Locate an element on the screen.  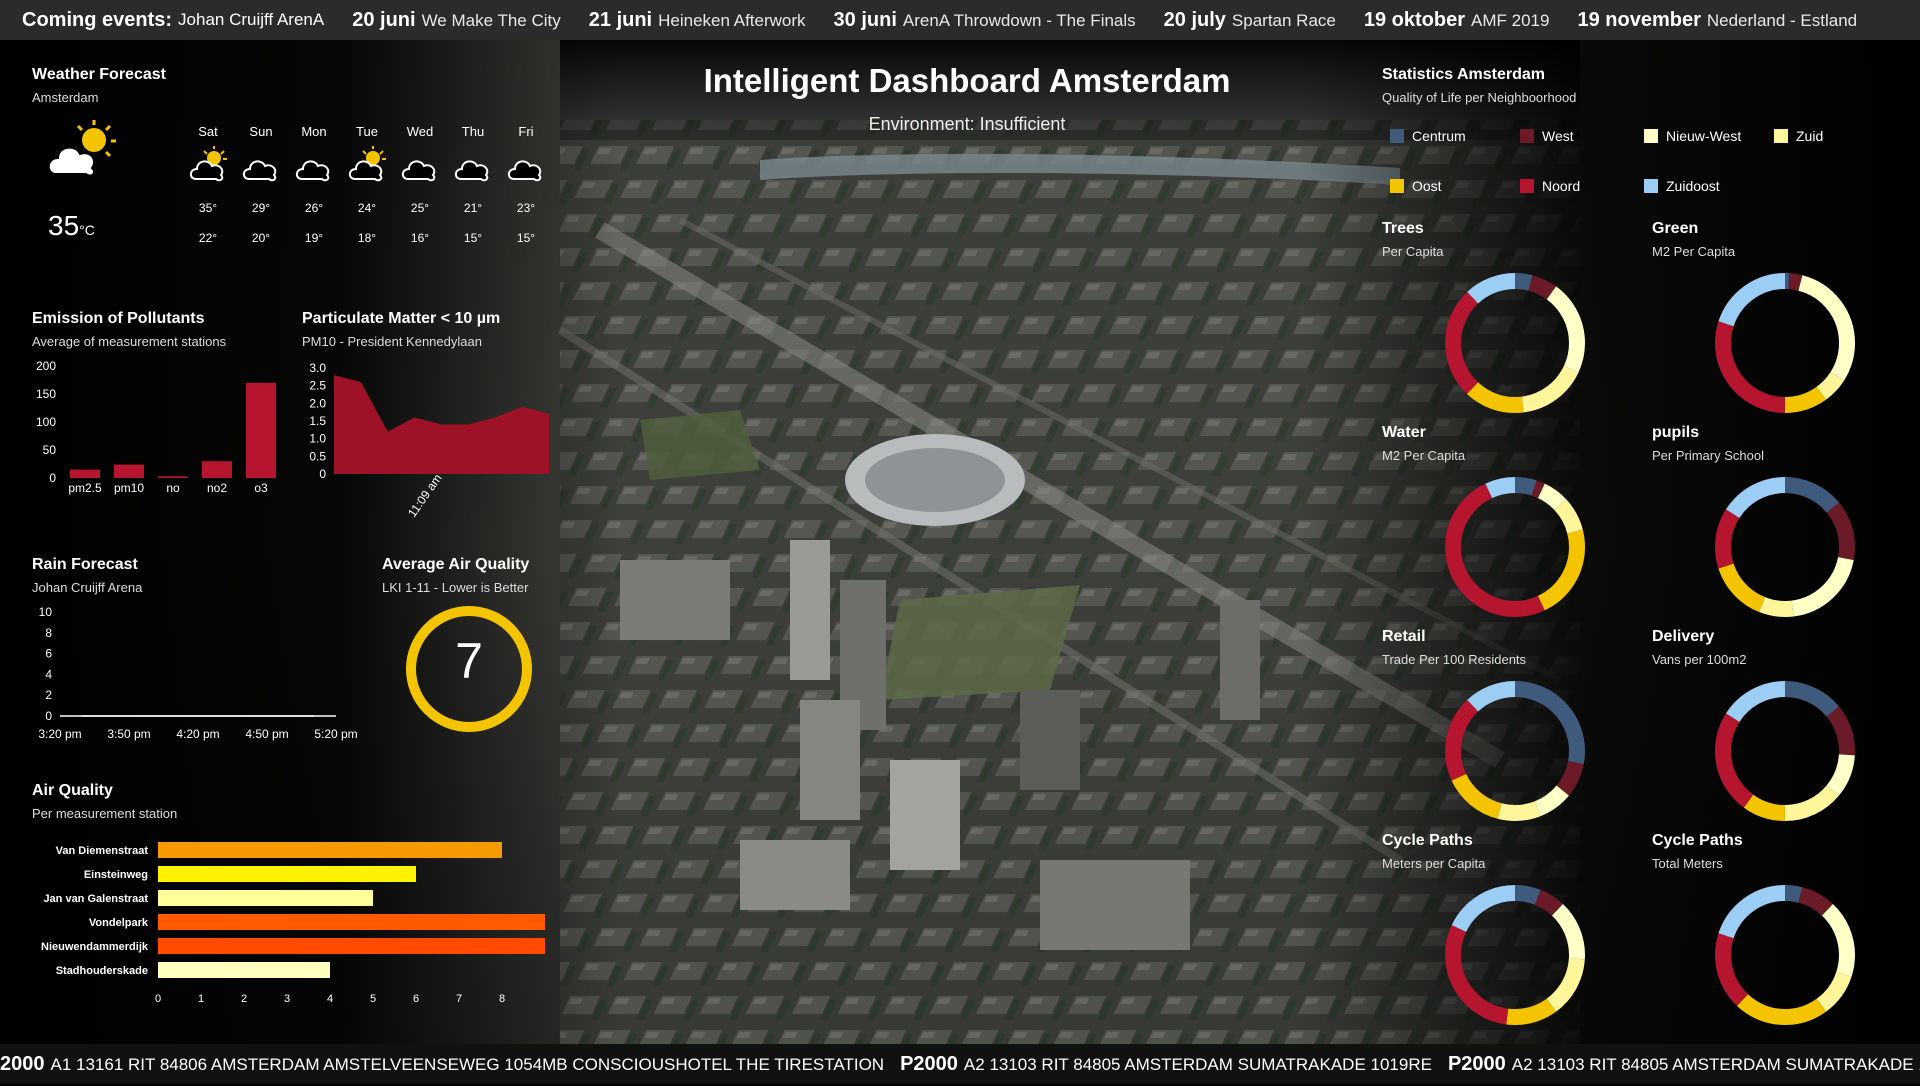
event-date: 20 juni is located at coordinates (384, 19).